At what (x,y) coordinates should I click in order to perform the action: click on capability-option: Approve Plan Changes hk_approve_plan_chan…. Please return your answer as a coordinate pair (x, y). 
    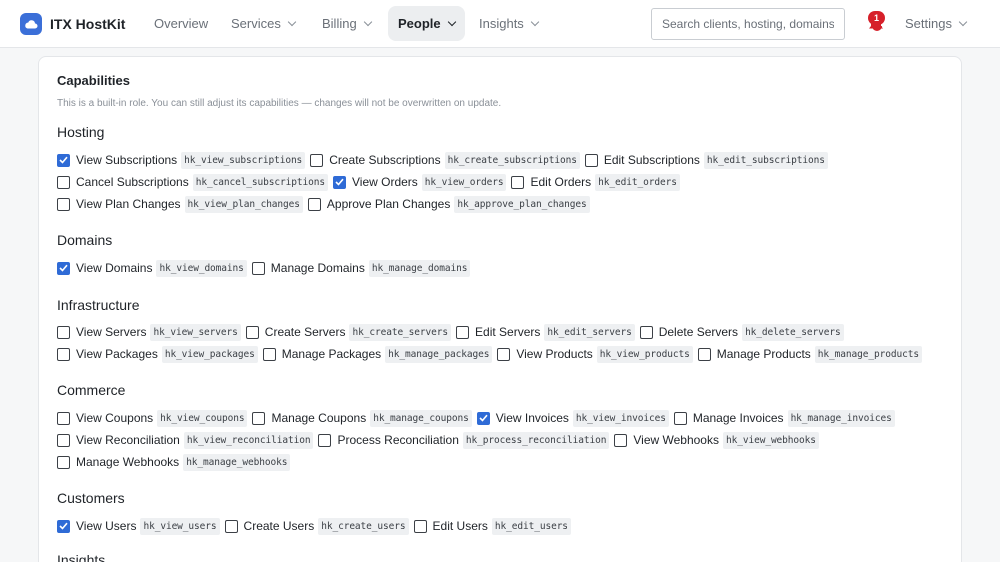
    Looking at the image, I should click on (448, 204).